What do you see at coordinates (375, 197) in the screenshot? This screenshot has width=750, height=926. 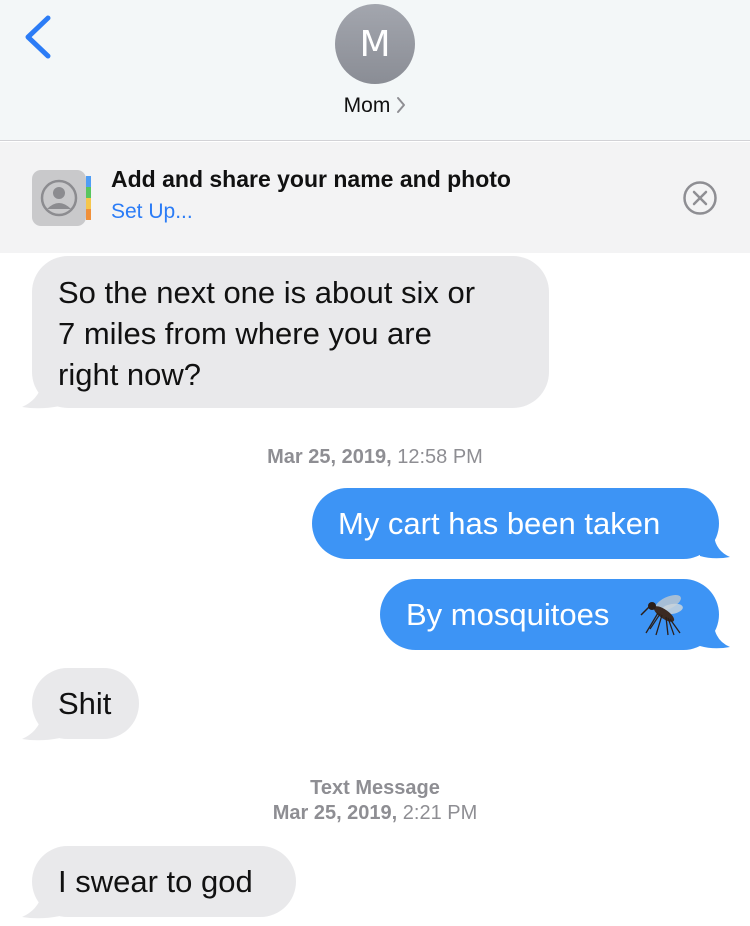 I see `share-name-banner` at bounding box center [375, 197].